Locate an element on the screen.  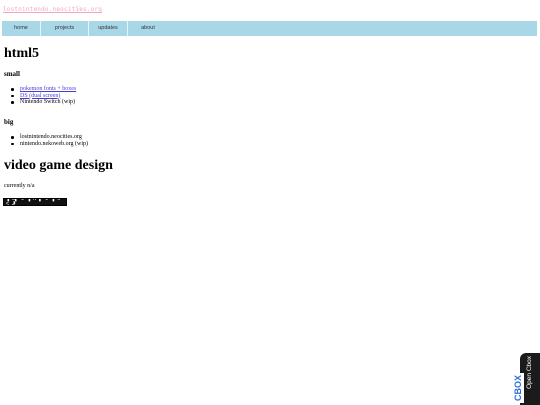
nav-item-about: about is located at coordinates (148, 28).